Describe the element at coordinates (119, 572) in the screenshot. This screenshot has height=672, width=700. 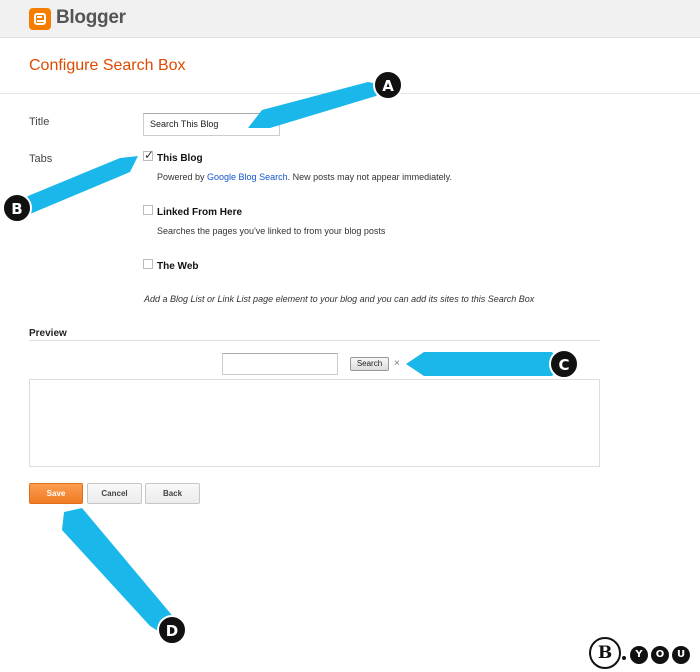
I see `annotation-arrow-d` at that location.